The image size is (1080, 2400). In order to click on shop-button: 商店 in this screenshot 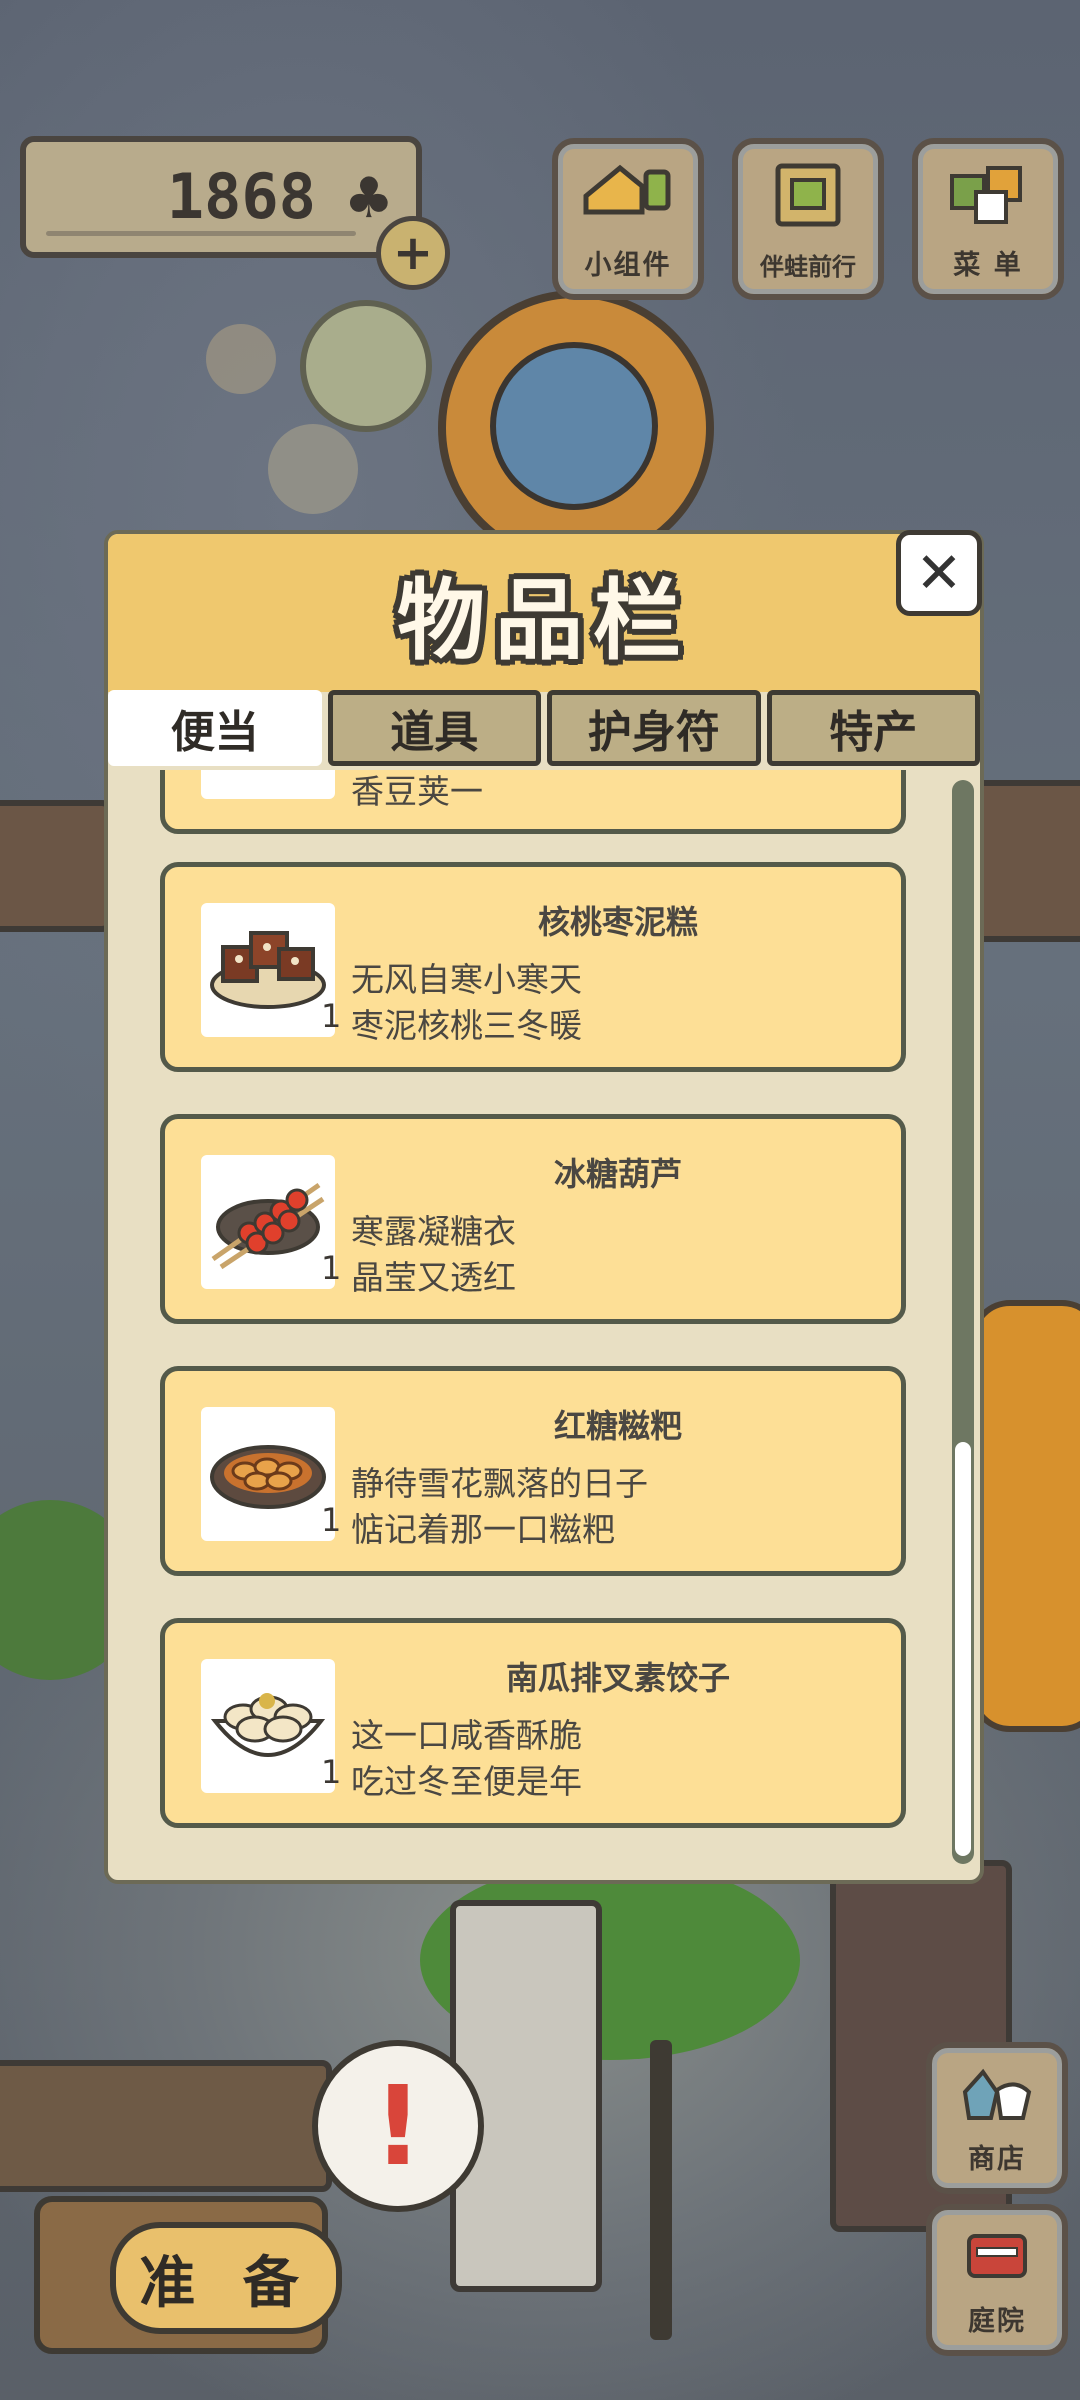, I will do `click(997, 2118)`.